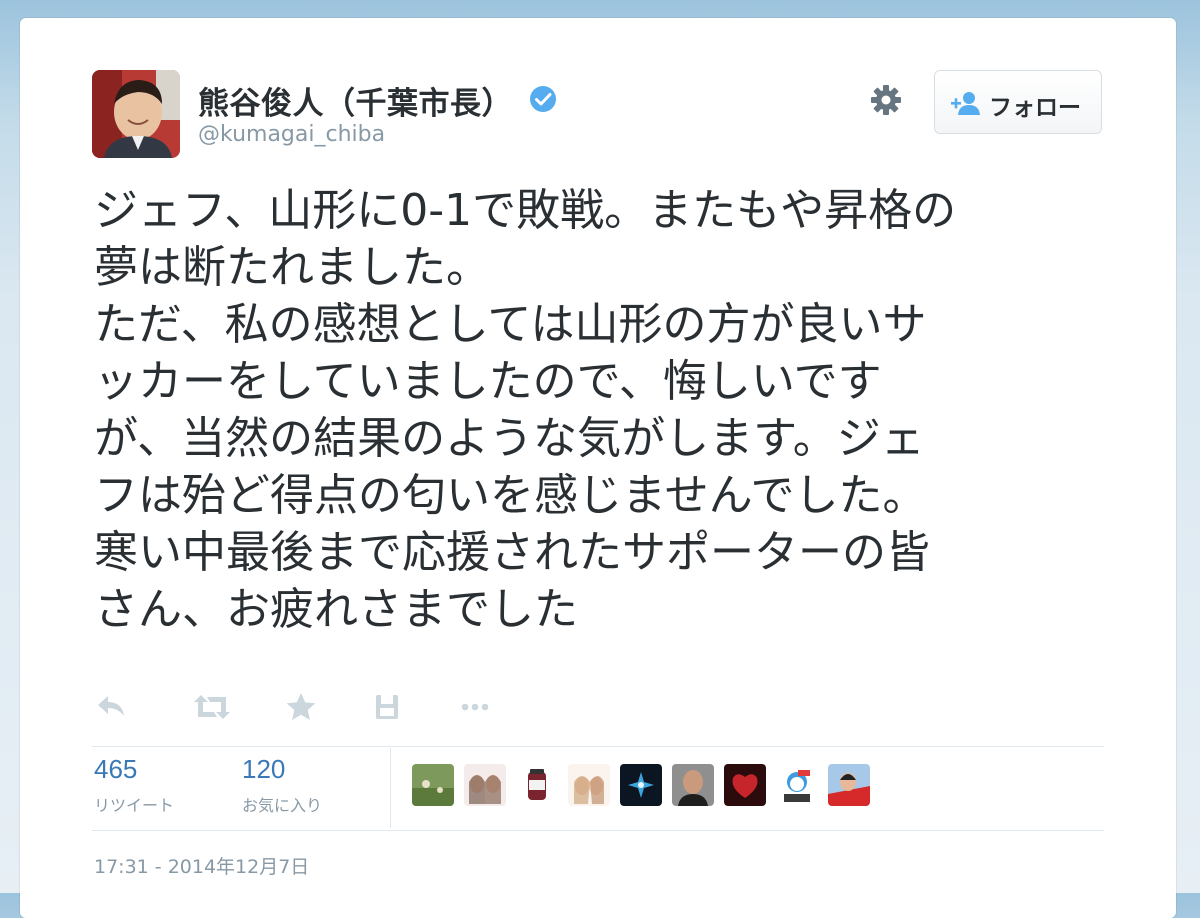  What do you see at coordinates (291, 134) in the screenshot?
I see `user-handle: @kumagai_chiba` at bounding box center [291, 134].